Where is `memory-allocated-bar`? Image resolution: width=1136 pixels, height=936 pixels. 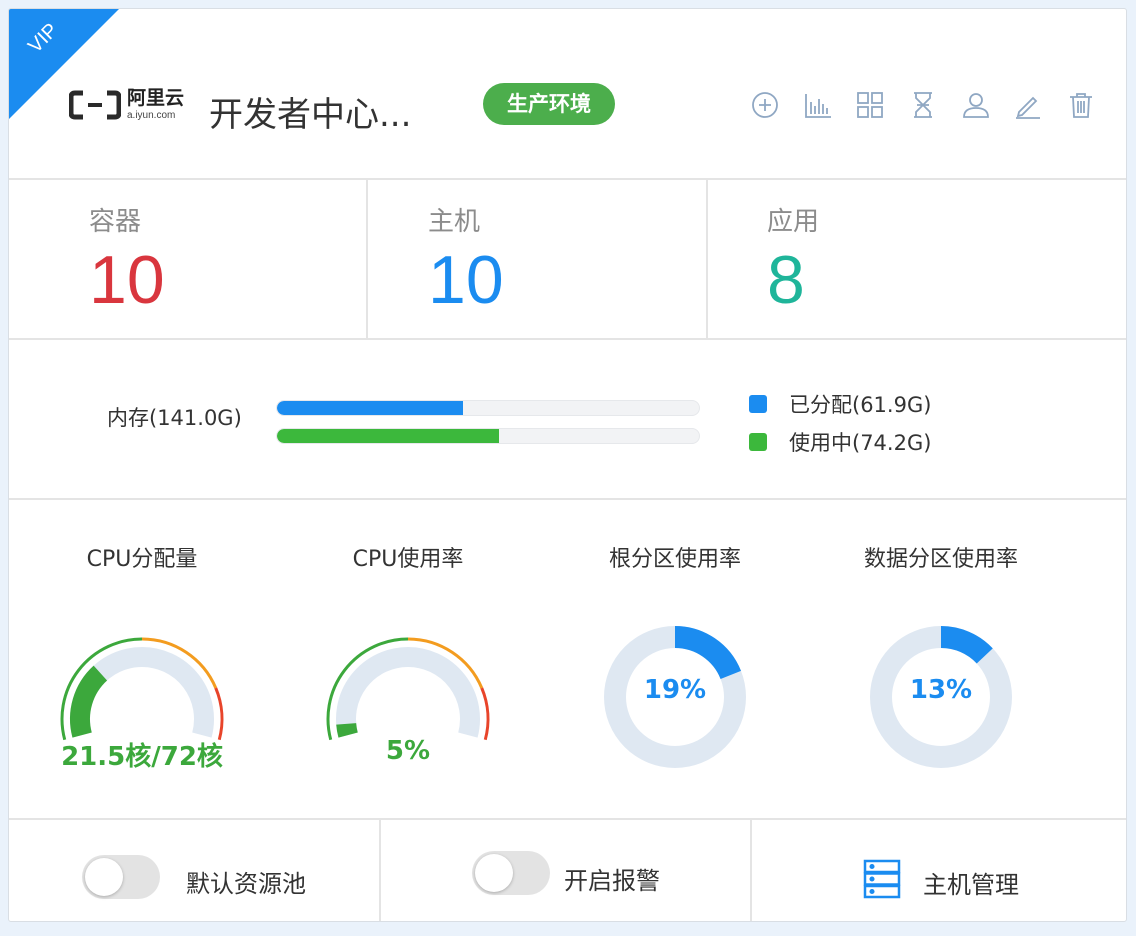
memory-allocated-bar is located at coordinates (488, 408).